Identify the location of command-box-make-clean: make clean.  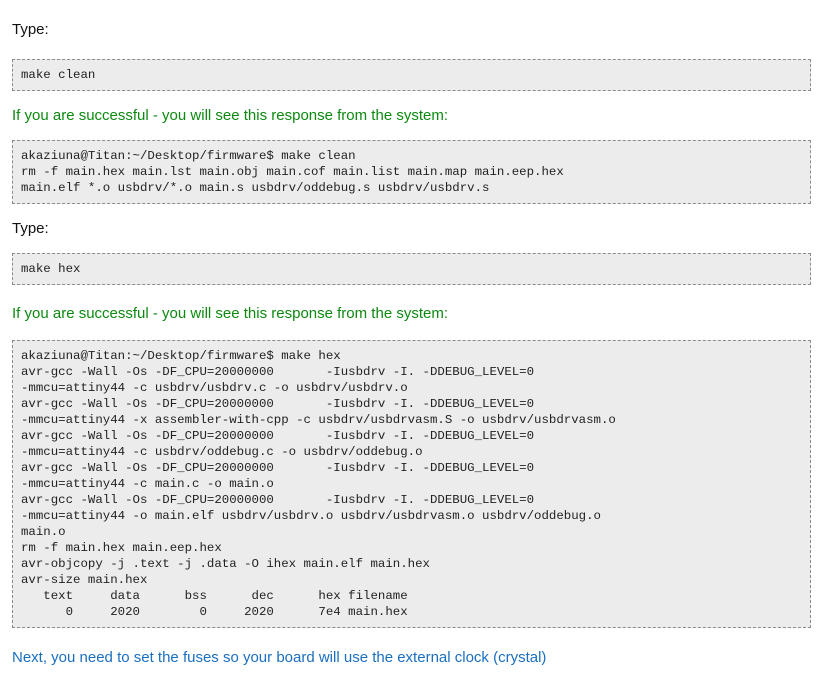
(411, 75).